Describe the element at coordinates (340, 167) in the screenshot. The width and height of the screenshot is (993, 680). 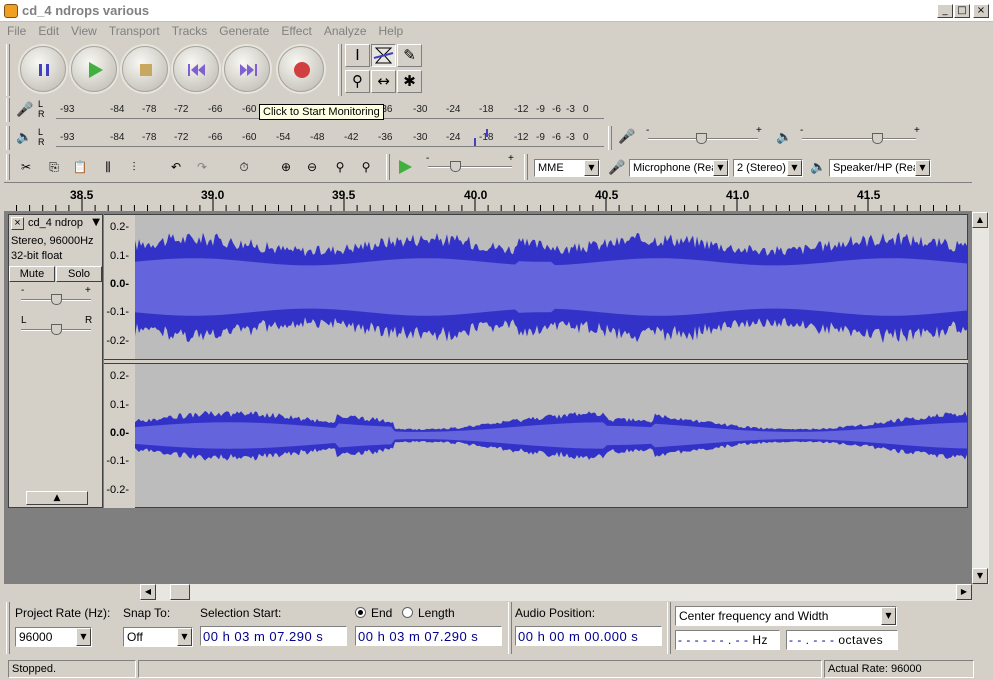
I see `fit-selection-icon: ⚲` at that location.